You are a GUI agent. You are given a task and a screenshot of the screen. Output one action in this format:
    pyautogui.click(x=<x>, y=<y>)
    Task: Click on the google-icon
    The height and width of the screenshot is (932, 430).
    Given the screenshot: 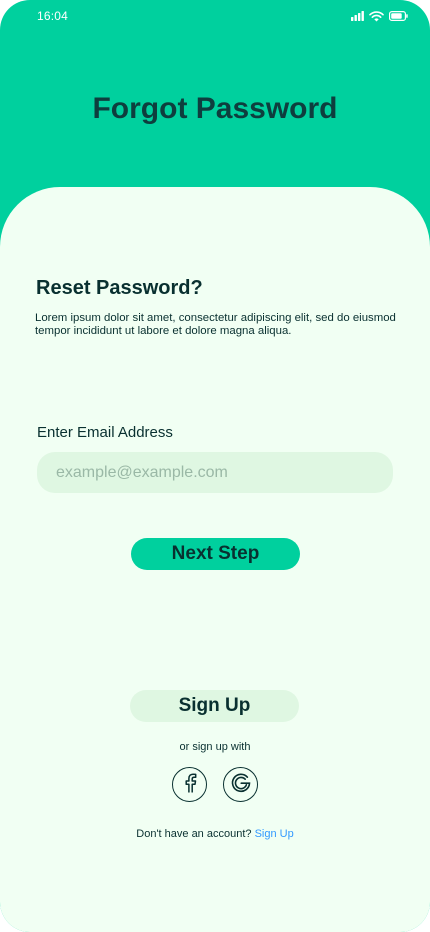 What is the action you would take?
    pyautogui.click(x=241, y=784)
    